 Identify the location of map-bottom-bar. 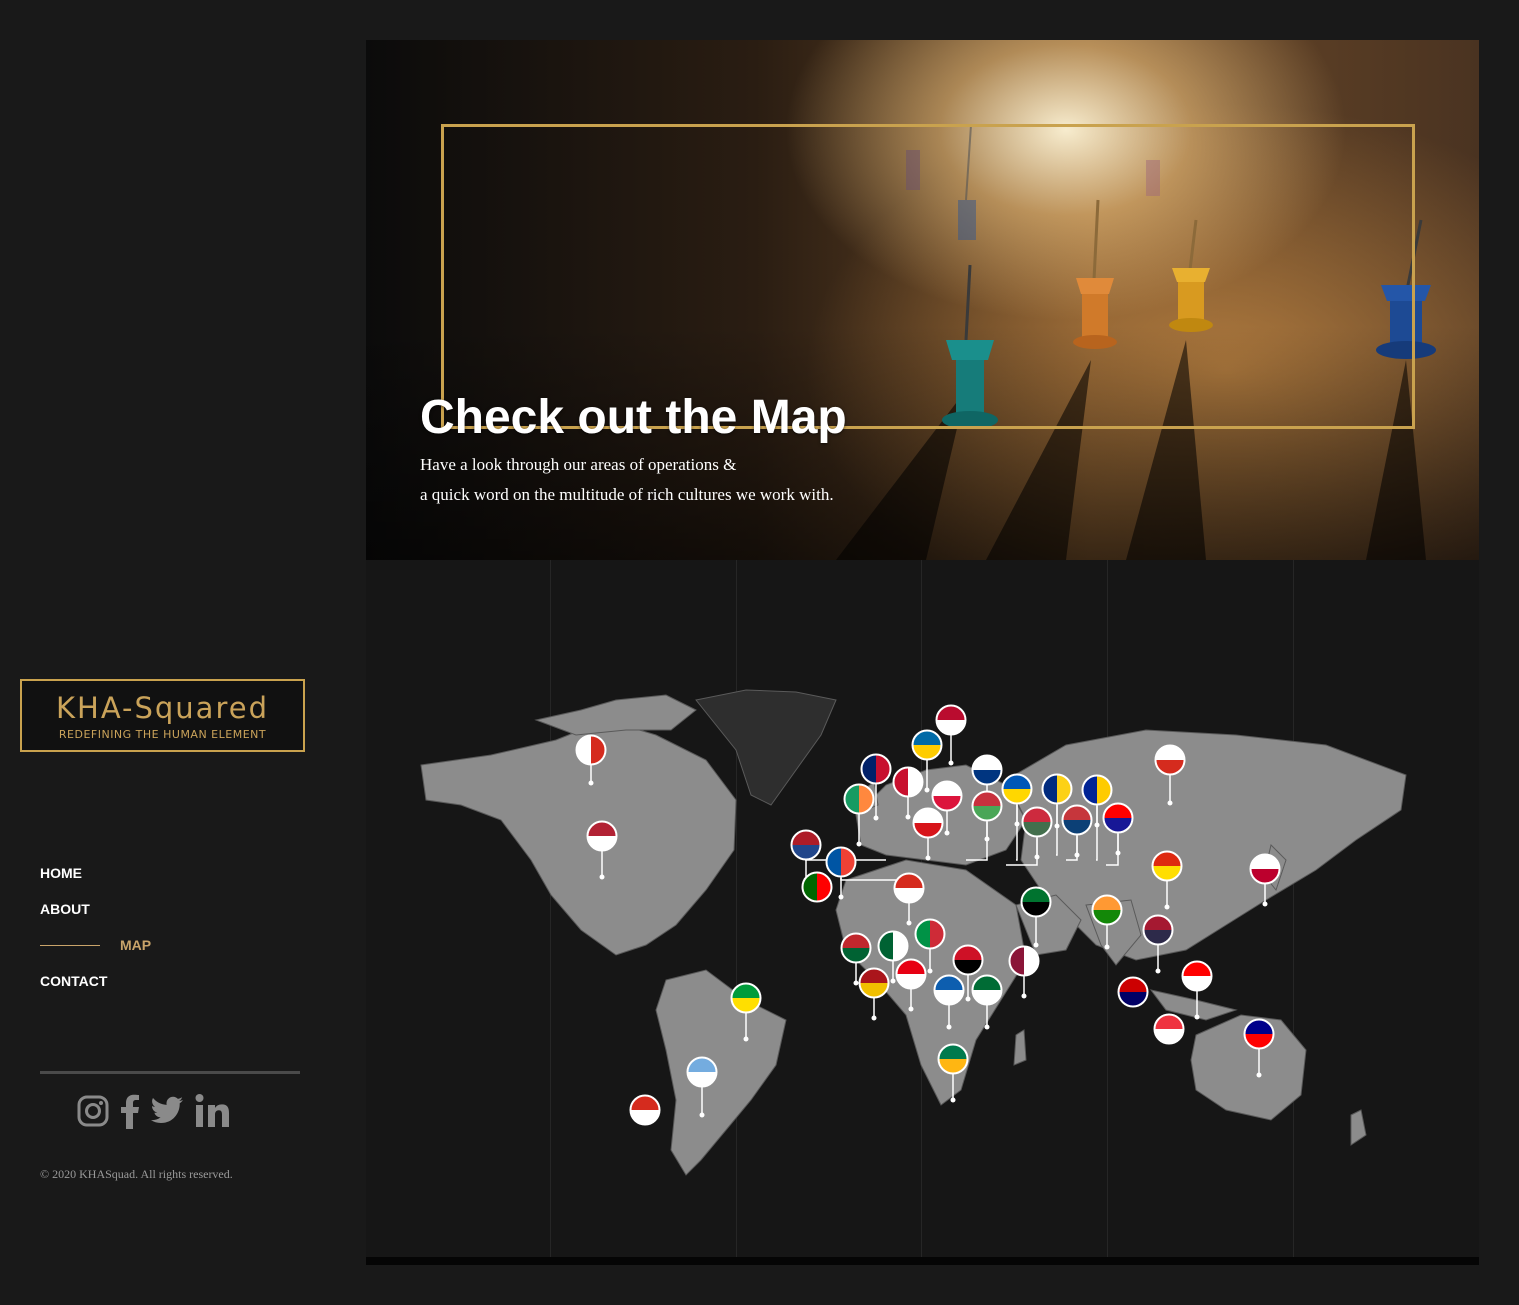
(922, 1261).